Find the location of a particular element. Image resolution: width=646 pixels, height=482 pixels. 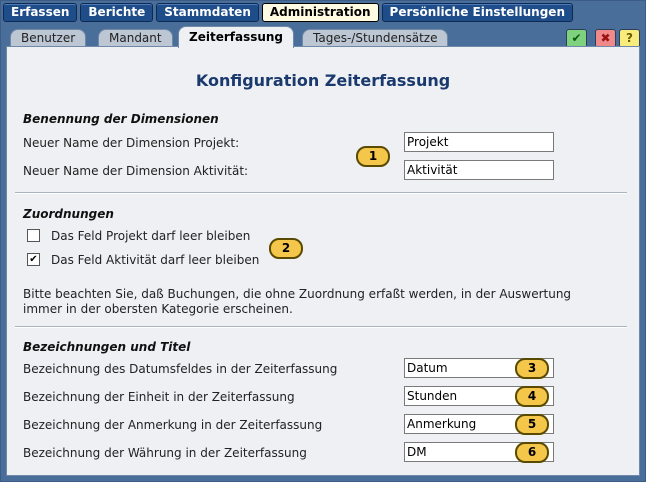

callout-3: 3 is located at coordinates (532, 368).